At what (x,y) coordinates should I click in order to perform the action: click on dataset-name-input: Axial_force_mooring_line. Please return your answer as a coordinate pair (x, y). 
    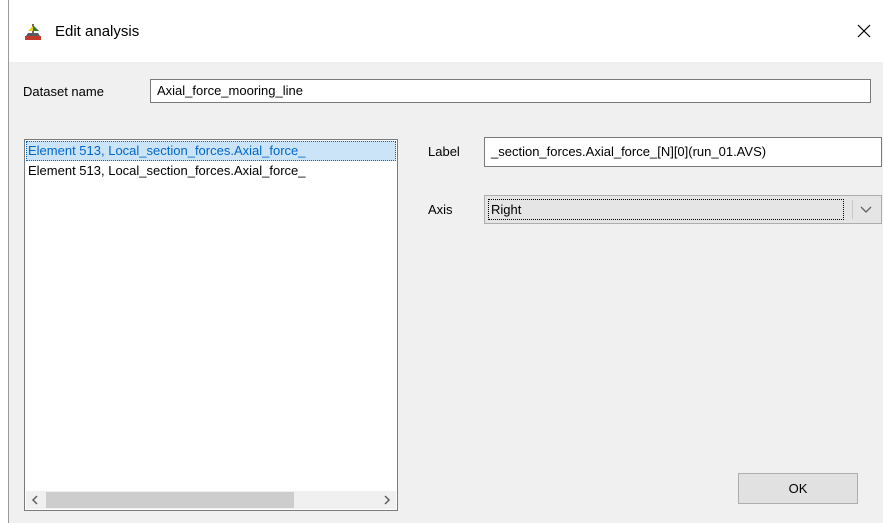
    Looking at the image, I should click on (510, 91).